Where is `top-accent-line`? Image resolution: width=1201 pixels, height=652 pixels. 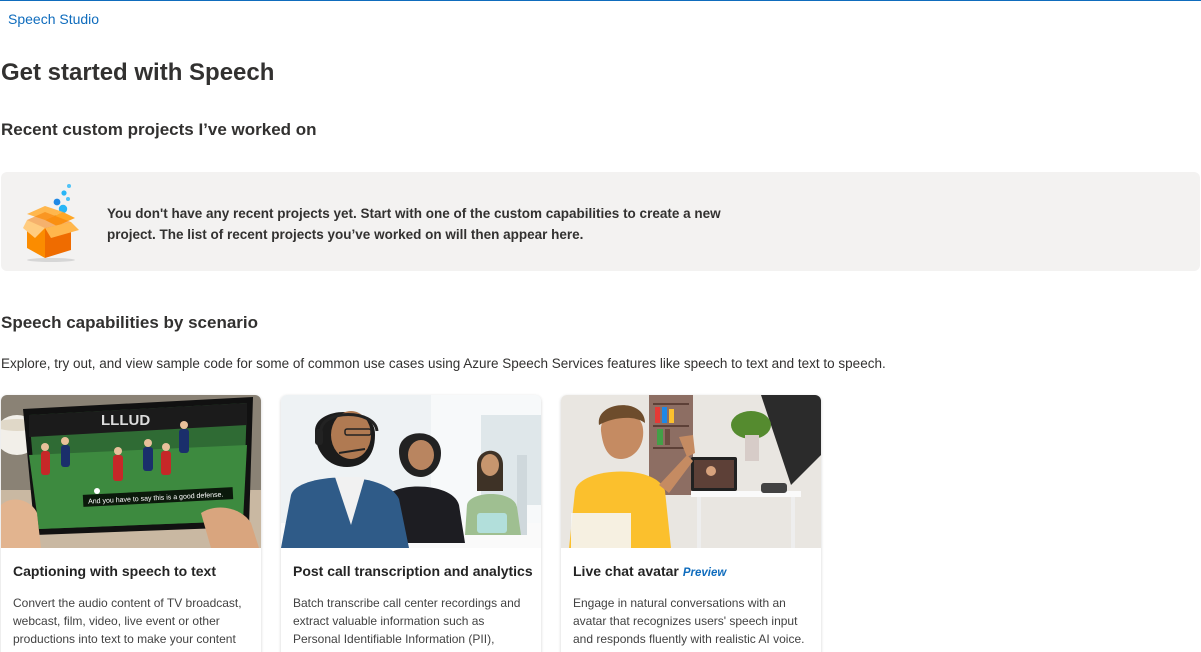
top-accent-line is located at coordinates (600, 0).